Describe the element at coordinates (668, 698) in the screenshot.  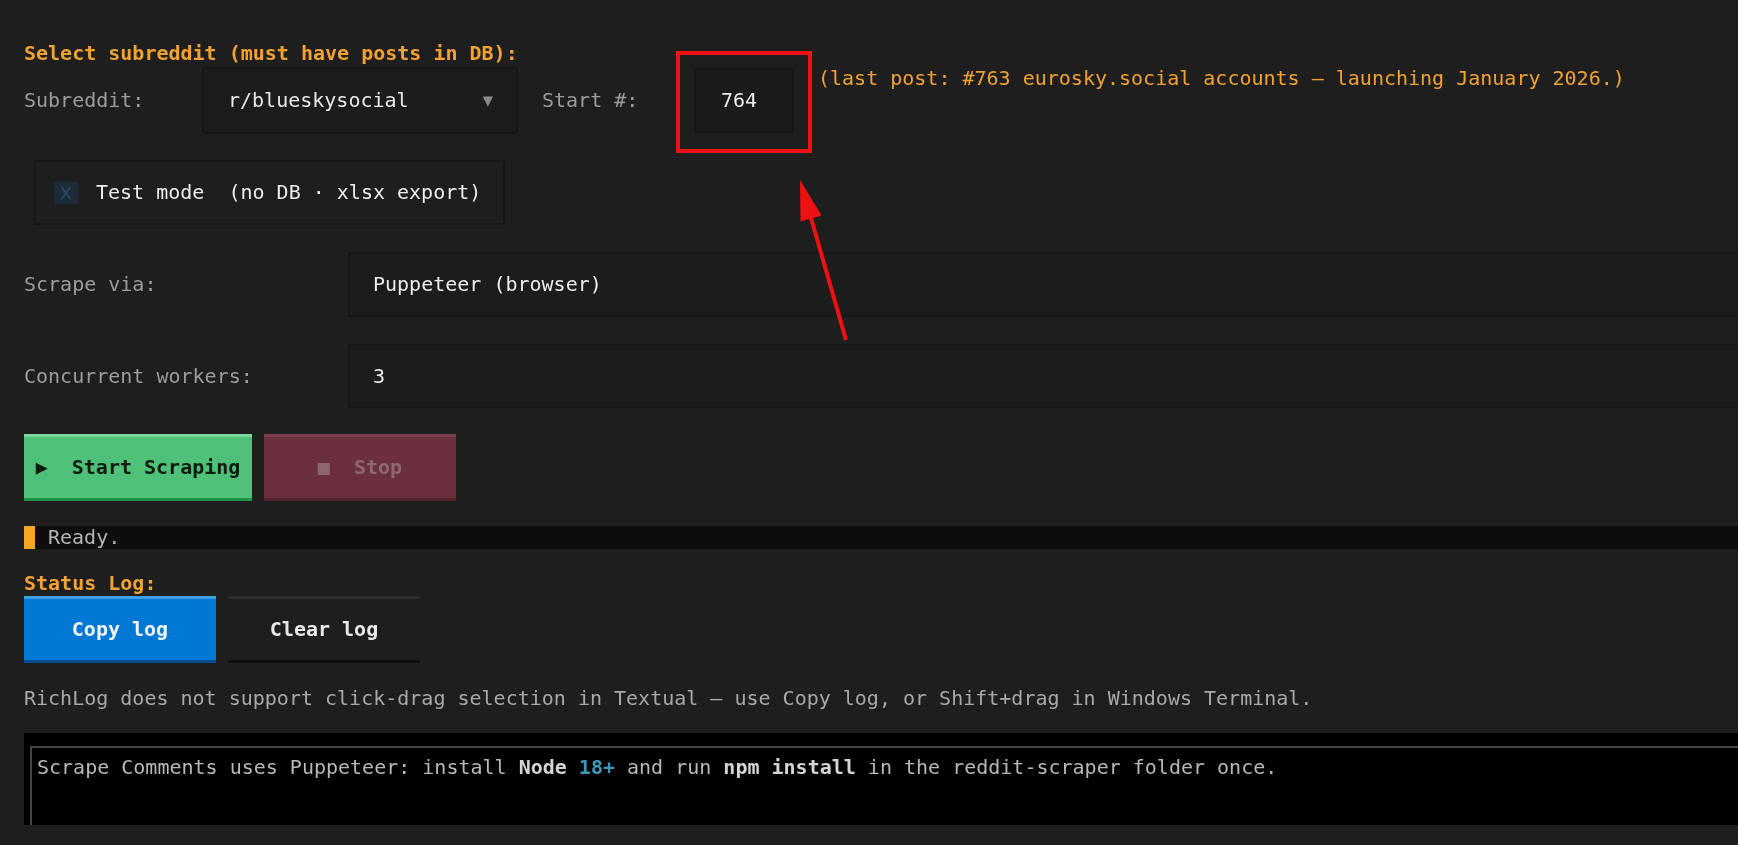
I see `hint-text: RichLog does not support click-drag selection in Textual — use Copy log, or Shift+drag in Windows Terminal.` at that location.